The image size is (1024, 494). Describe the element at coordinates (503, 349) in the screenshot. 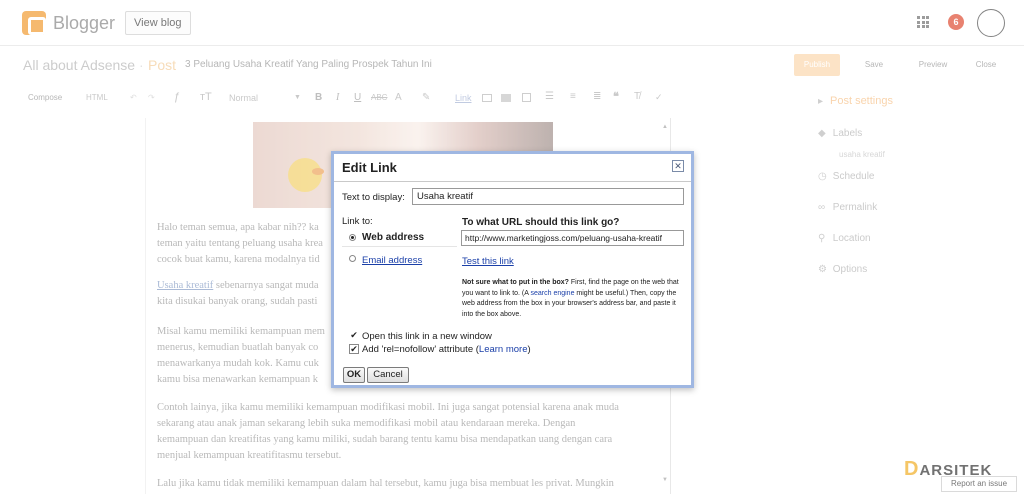

I see `learn-more-link: Learn more` at that location.